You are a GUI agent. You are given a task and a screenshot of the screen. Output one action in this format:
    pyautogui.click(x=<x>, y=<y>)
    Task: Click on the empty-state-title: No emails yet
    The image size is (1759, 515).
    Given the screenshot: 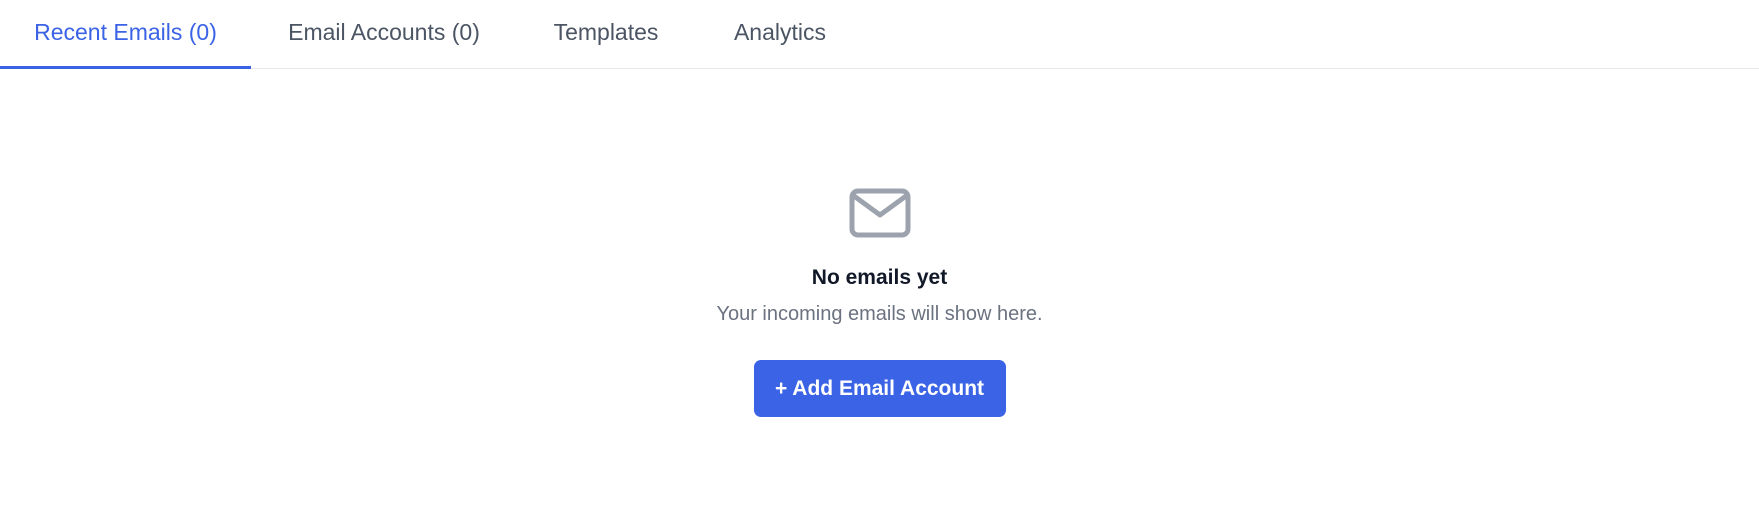 What is the action you would take?
    pyautogui.click(x=879, y=277)
    